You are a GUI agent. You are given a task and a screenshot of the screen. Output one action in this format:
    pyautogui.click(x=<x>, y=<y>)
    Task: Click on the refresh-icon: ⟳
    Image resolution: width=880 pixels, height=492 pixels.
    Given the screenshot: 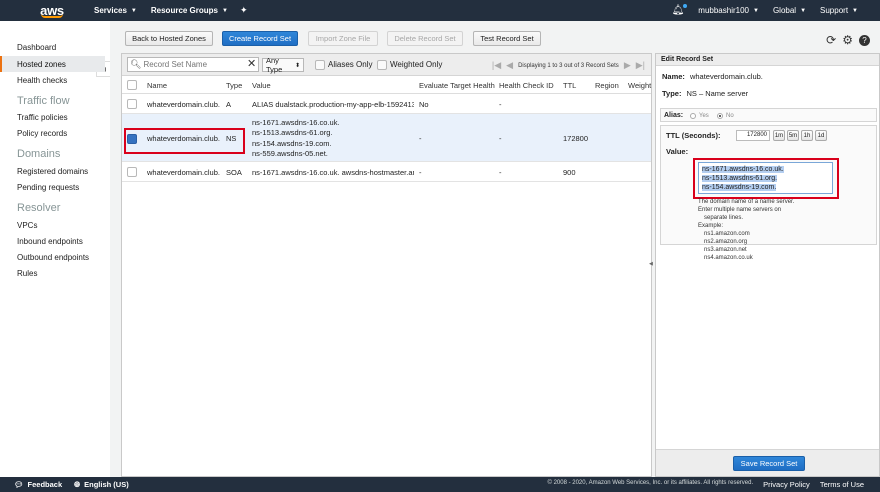 What is the action you would take?
    pyautogui.click(x=831, y=40)
    